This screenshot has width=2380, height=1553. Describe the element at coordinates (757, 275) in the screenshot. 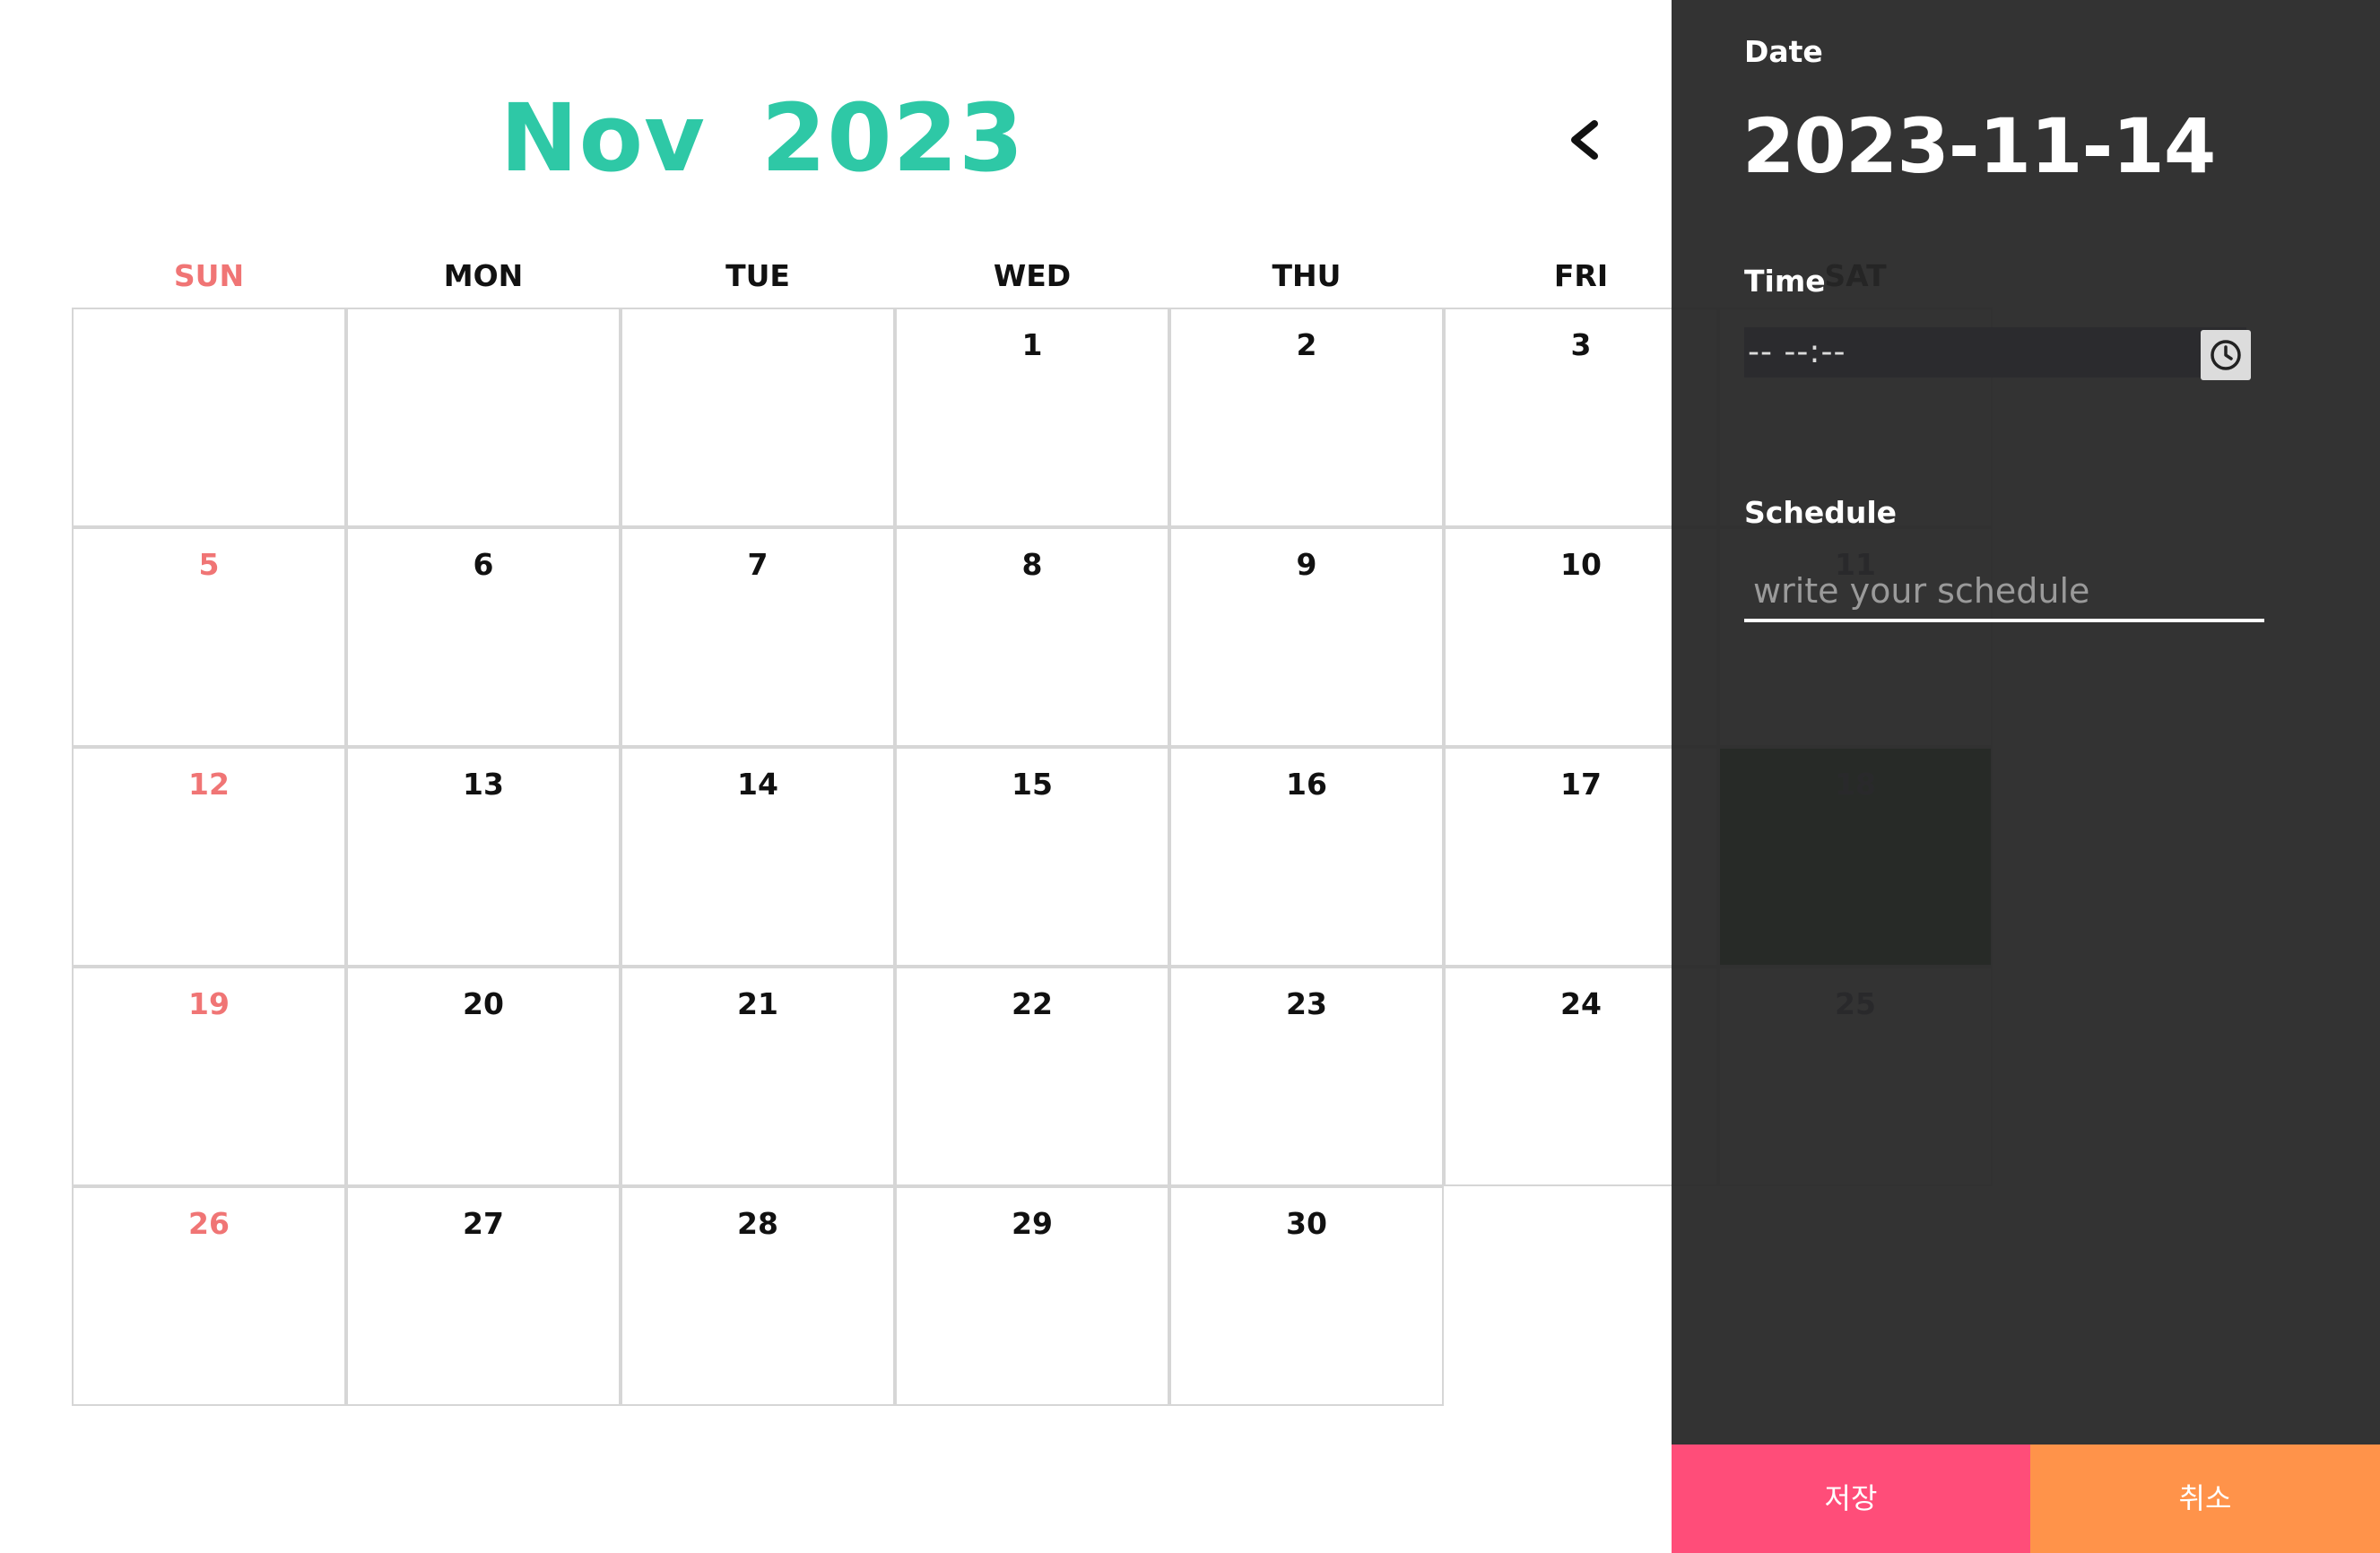

I see `weekday-tue: TUE` at that location.